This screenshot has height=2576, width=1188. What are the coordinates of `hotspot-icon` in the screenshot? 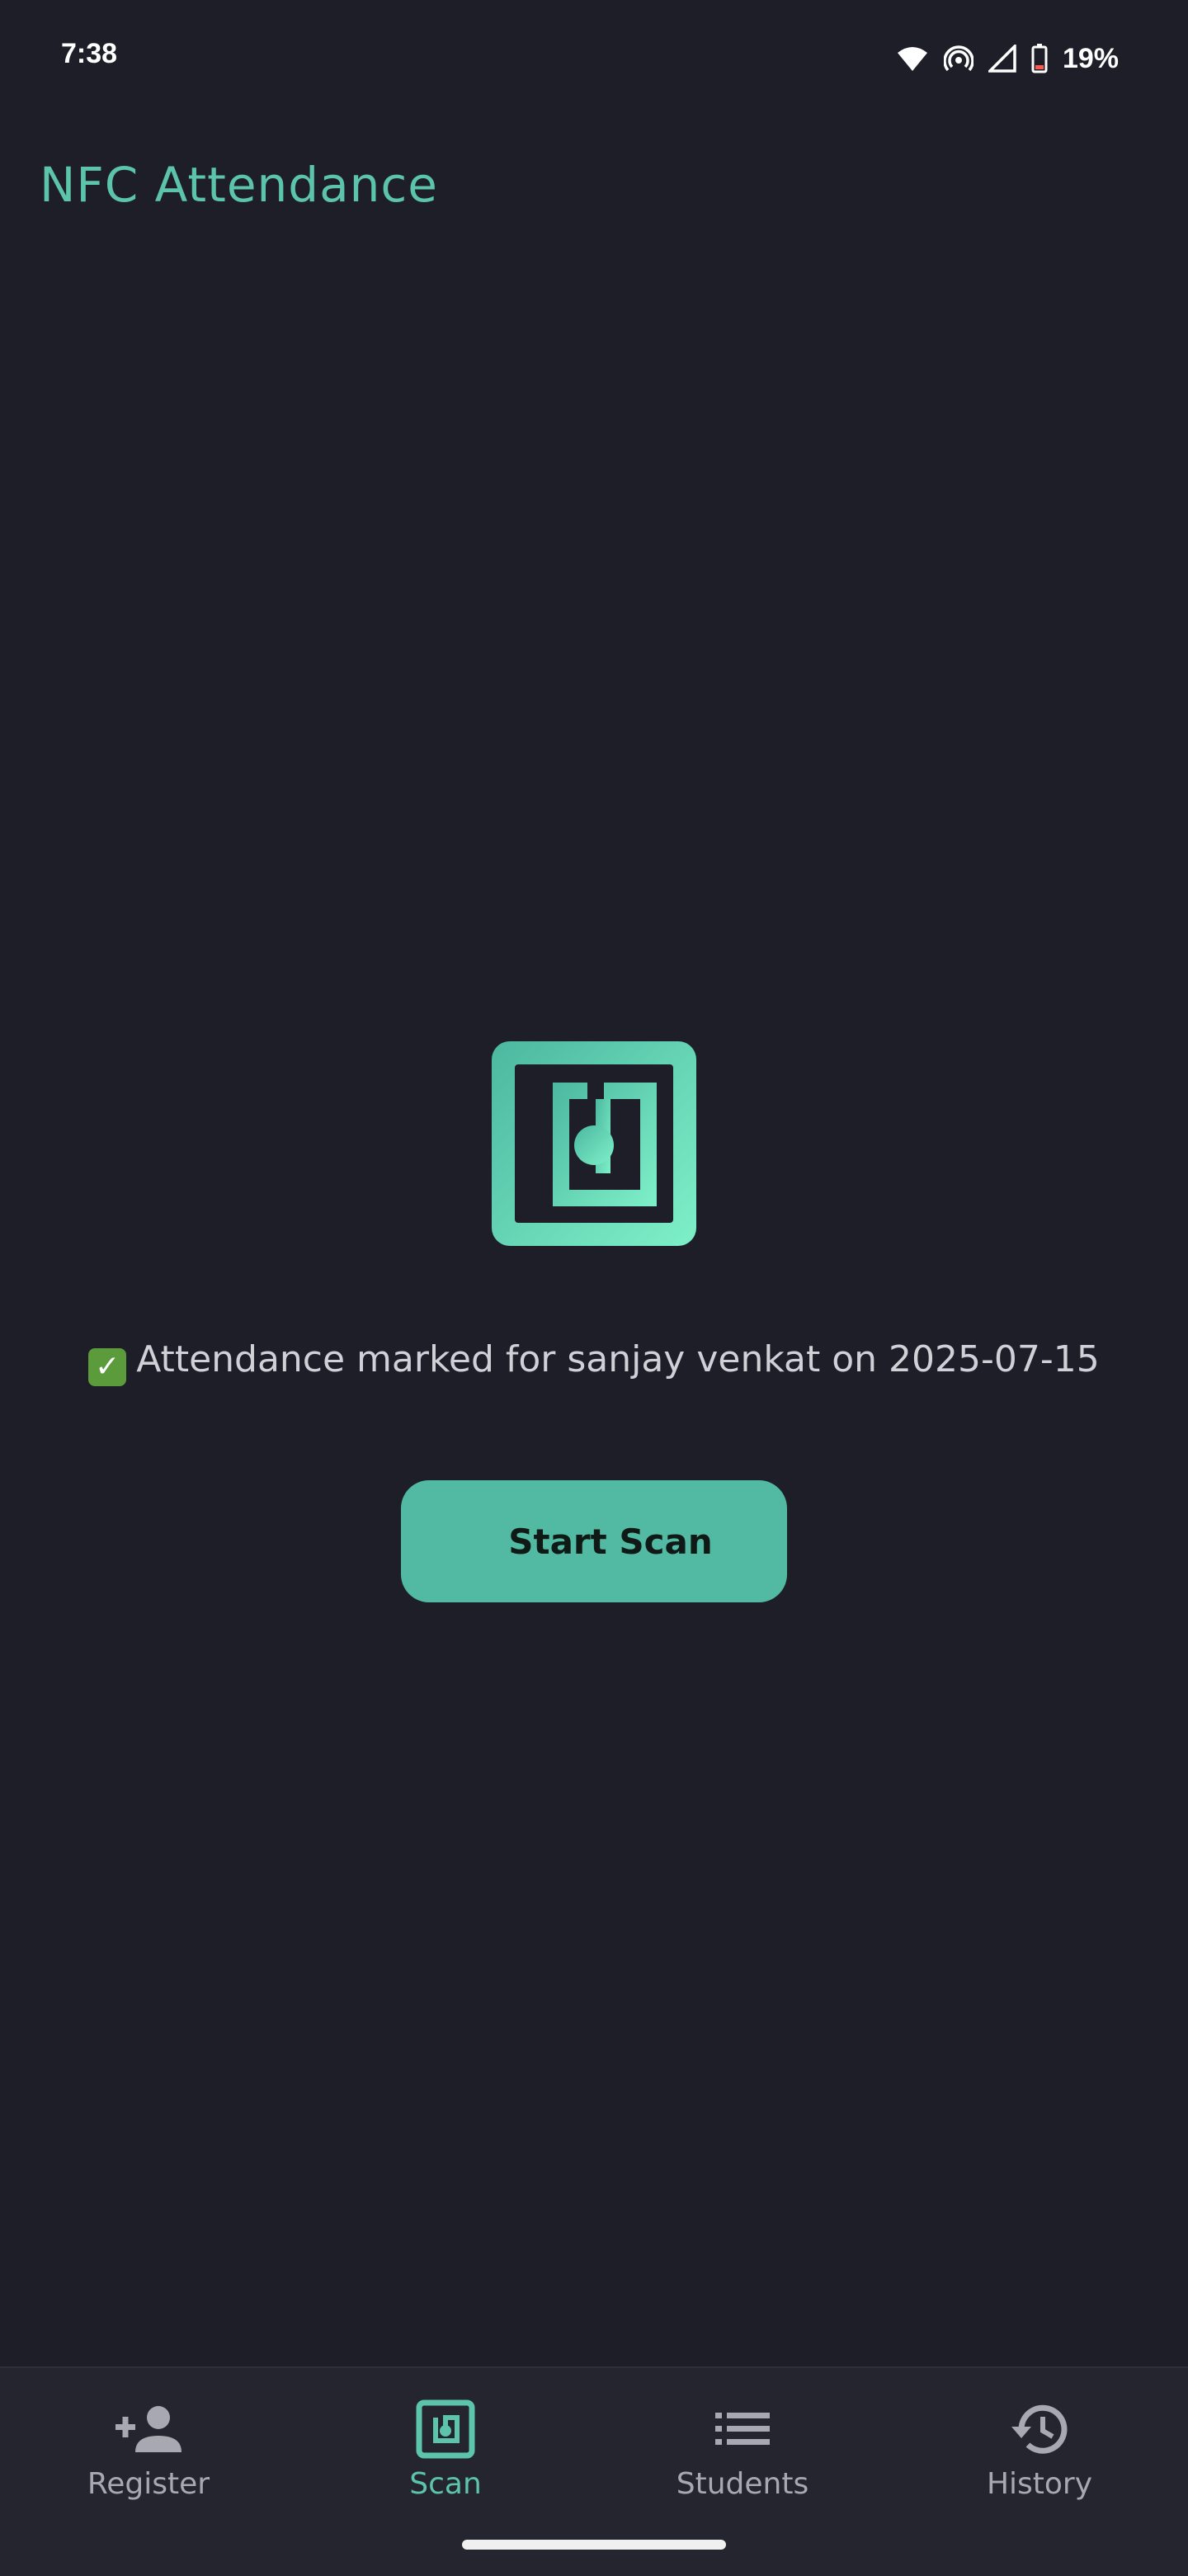 It's located at (958, 58).